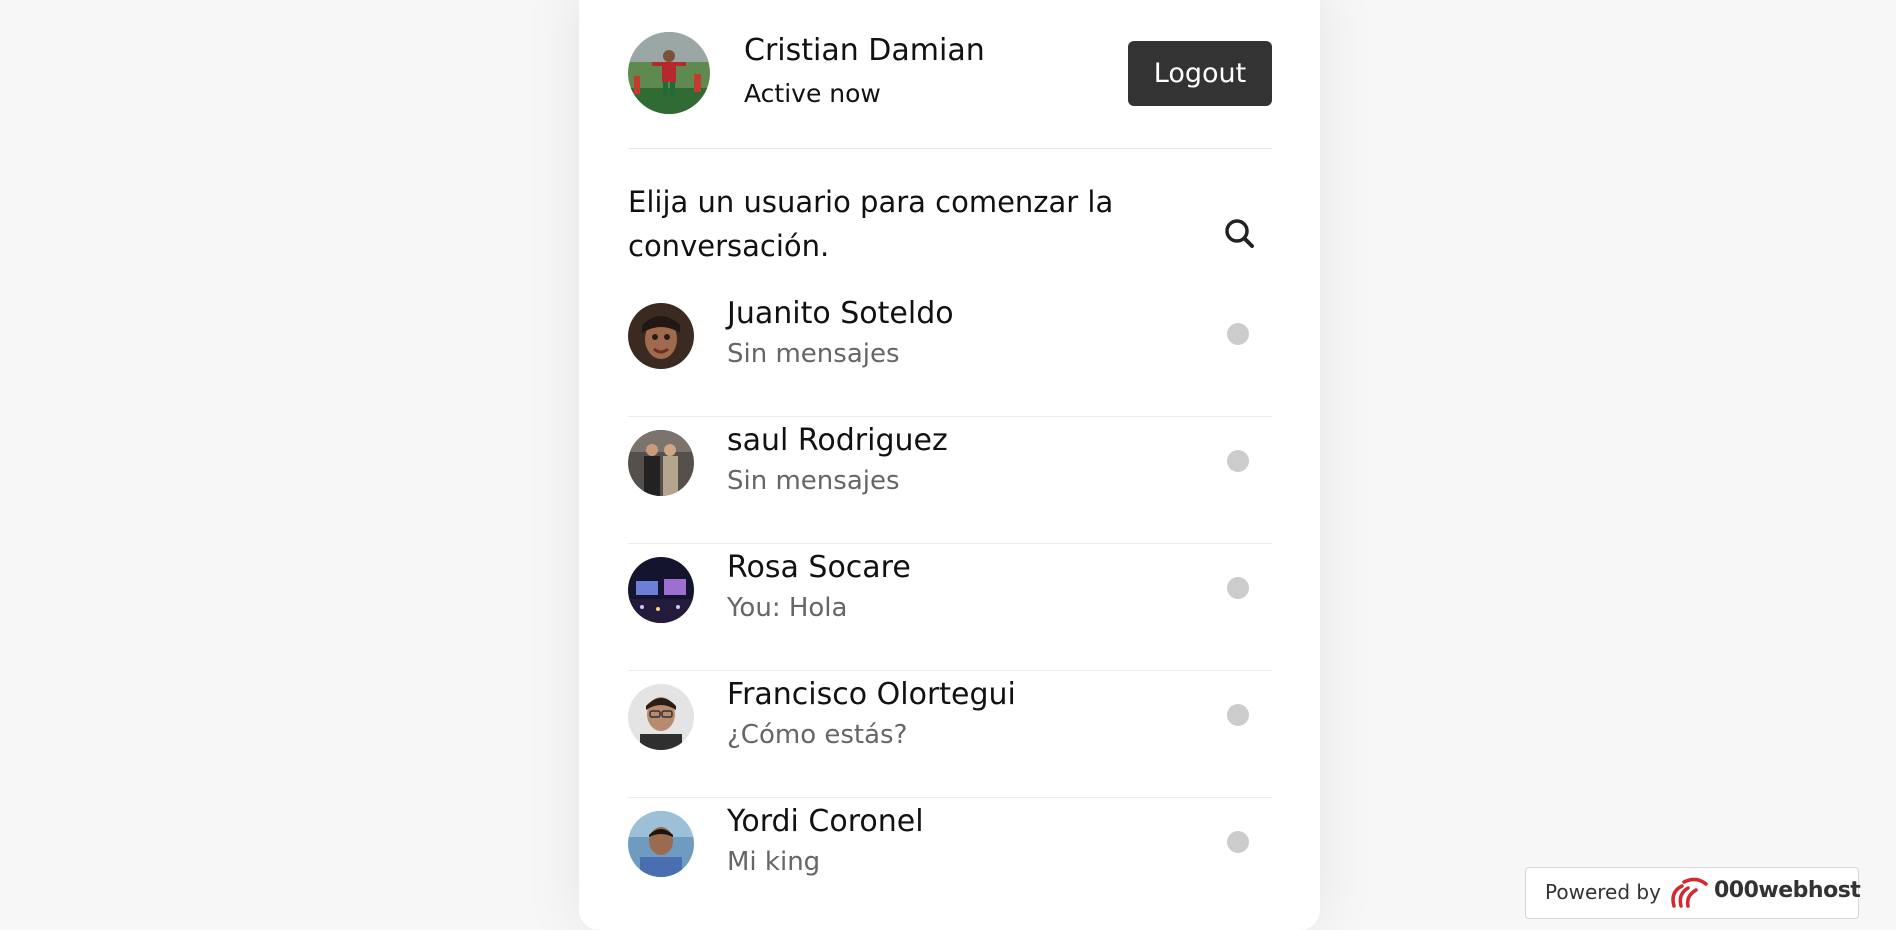  Describe the element at coordinates (1200, 73) in the screenshot. I see `logout-button: Logout` at that location.